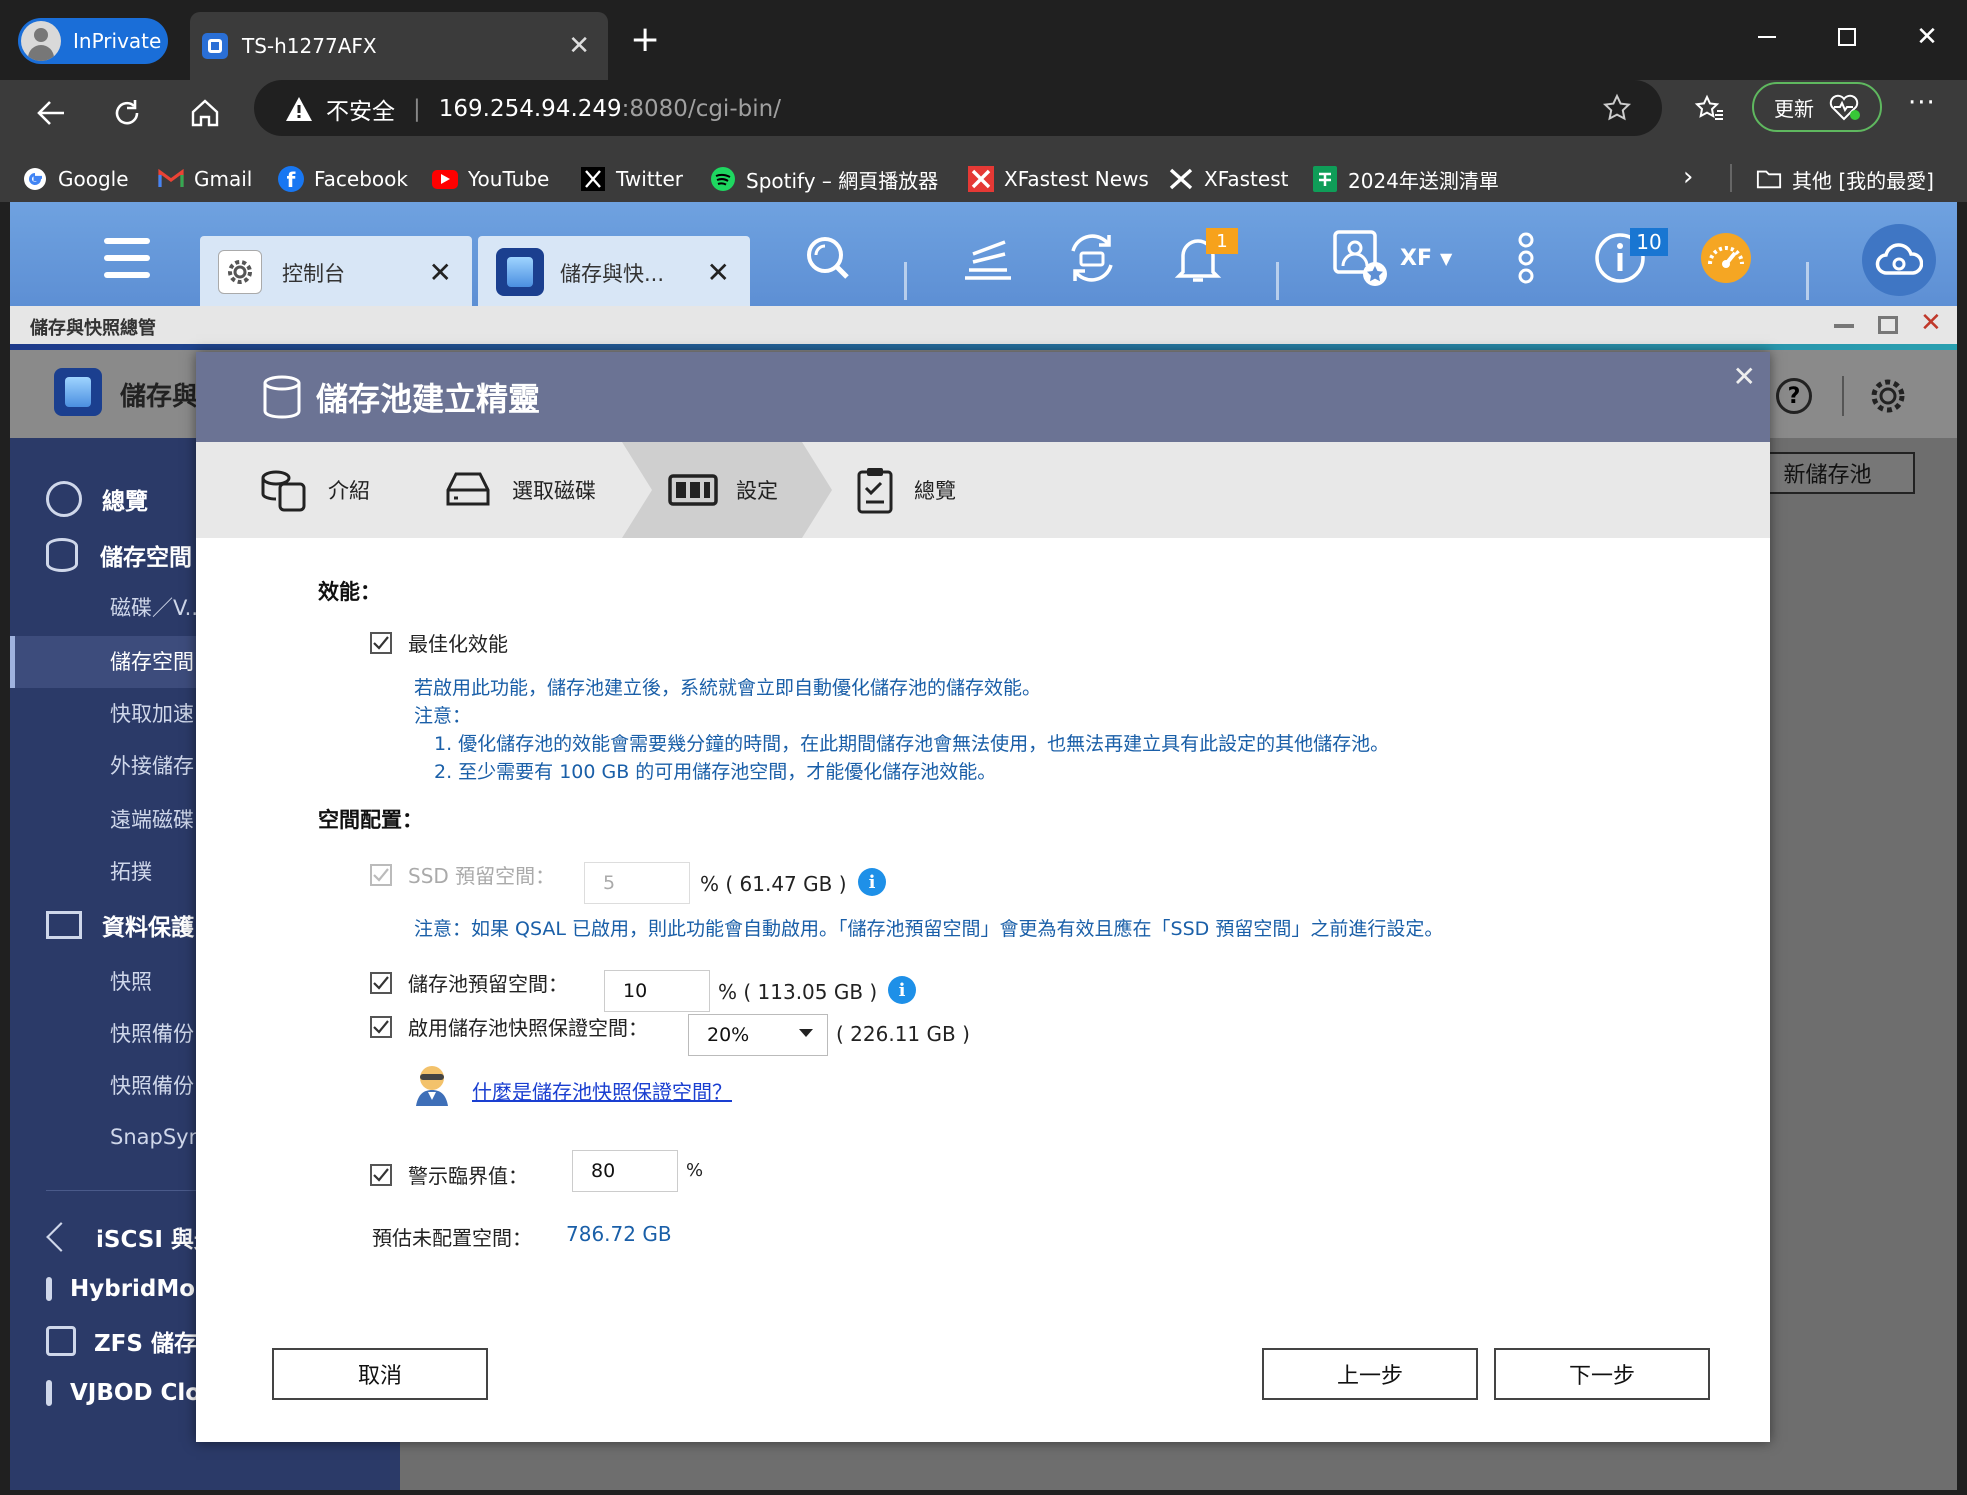 The image size is (1967, 1495). Describe the element at coordinates (637, 883) in the screenshot. I see `ssd-reserve-input: 5` at that location.